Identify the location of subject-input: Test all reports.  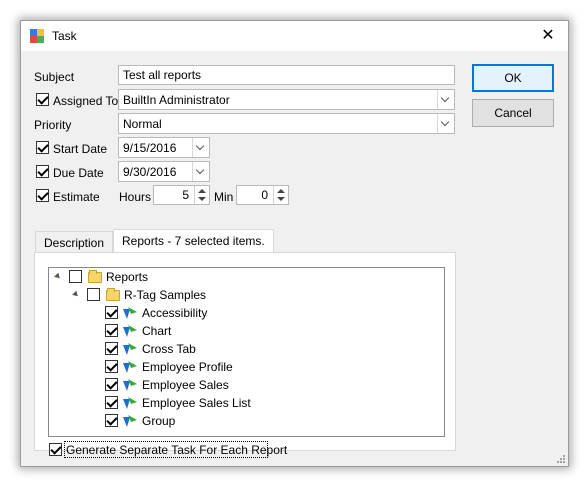
(286, 75).